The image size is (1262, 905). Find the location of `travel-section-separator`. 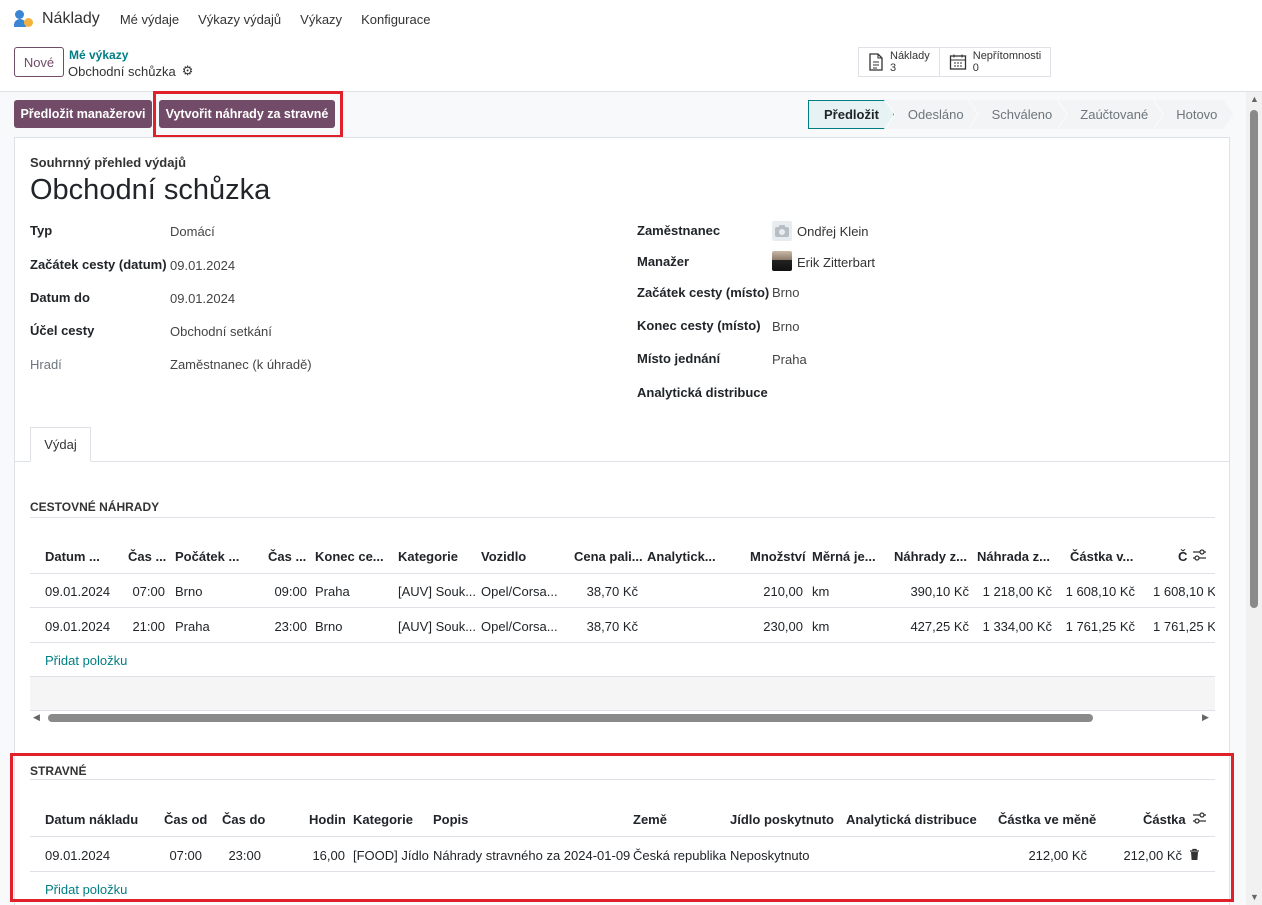

travel-section-separator is located at coordinates (622, 517).